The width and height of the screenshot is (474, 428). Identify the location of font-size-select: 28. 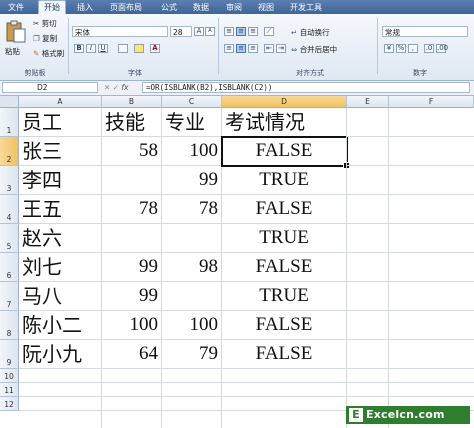
(181, 31).